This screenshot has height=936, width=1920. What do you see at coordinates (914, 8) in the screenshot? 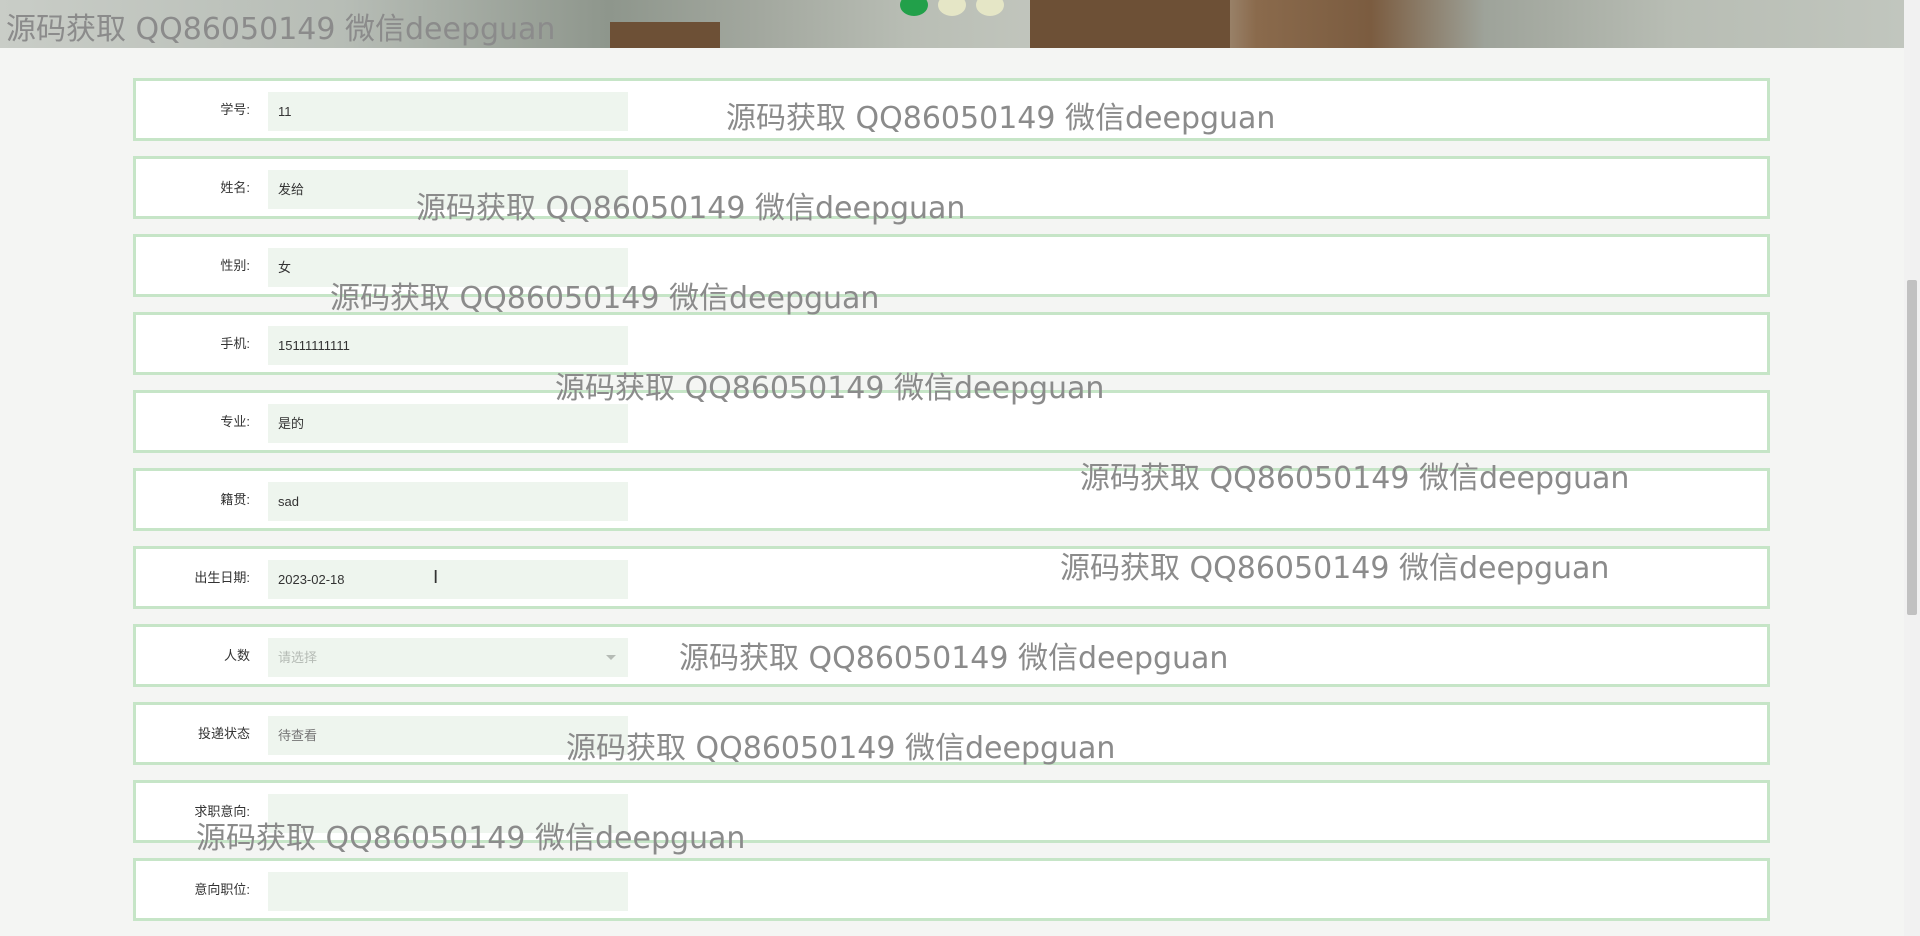
I see `carousel-dot-active` at bounding box center [914, 8].